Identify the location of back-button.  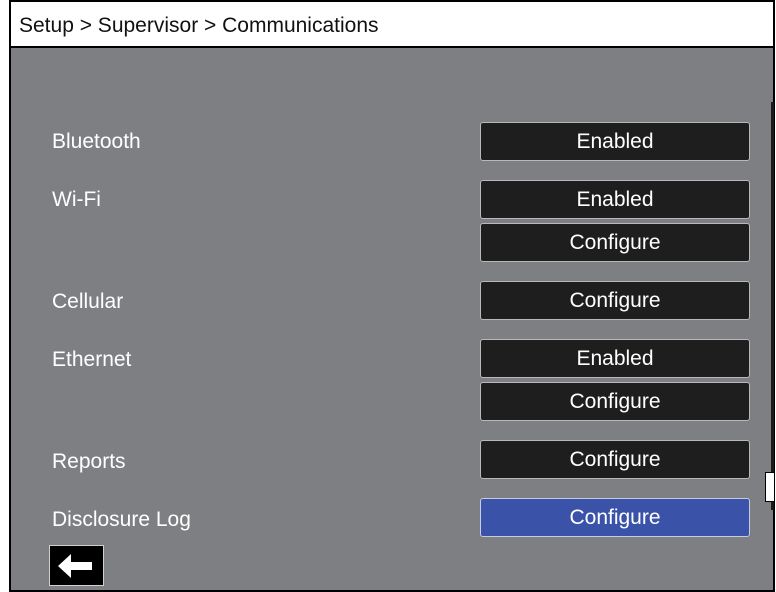
(76, 565).